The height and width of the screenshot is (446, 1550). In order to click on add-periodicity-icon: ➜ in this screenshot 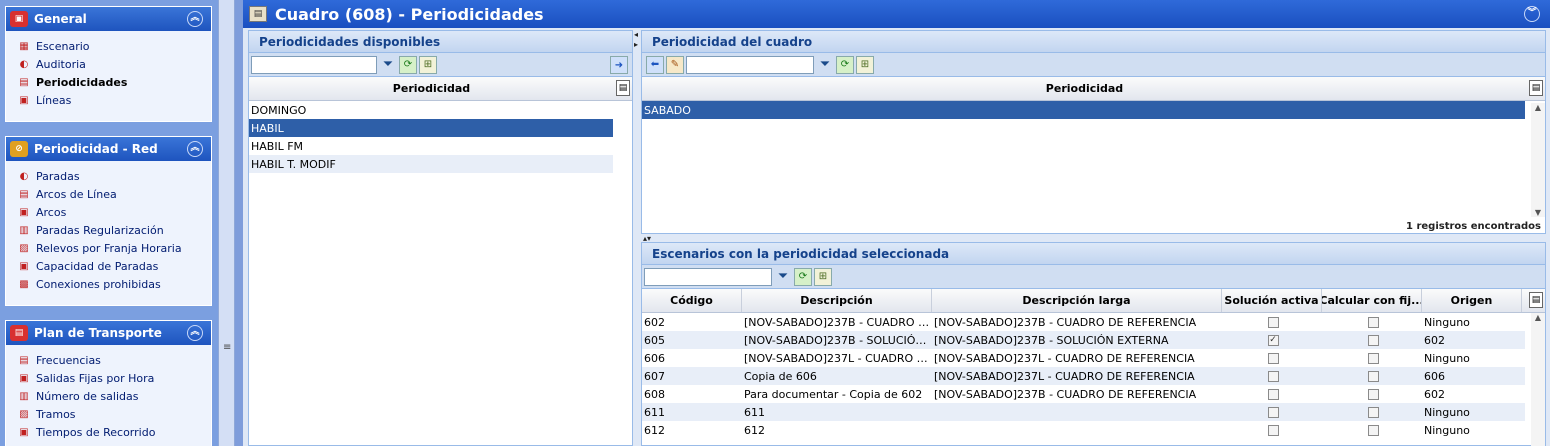, I will do `click(619, 65)`.